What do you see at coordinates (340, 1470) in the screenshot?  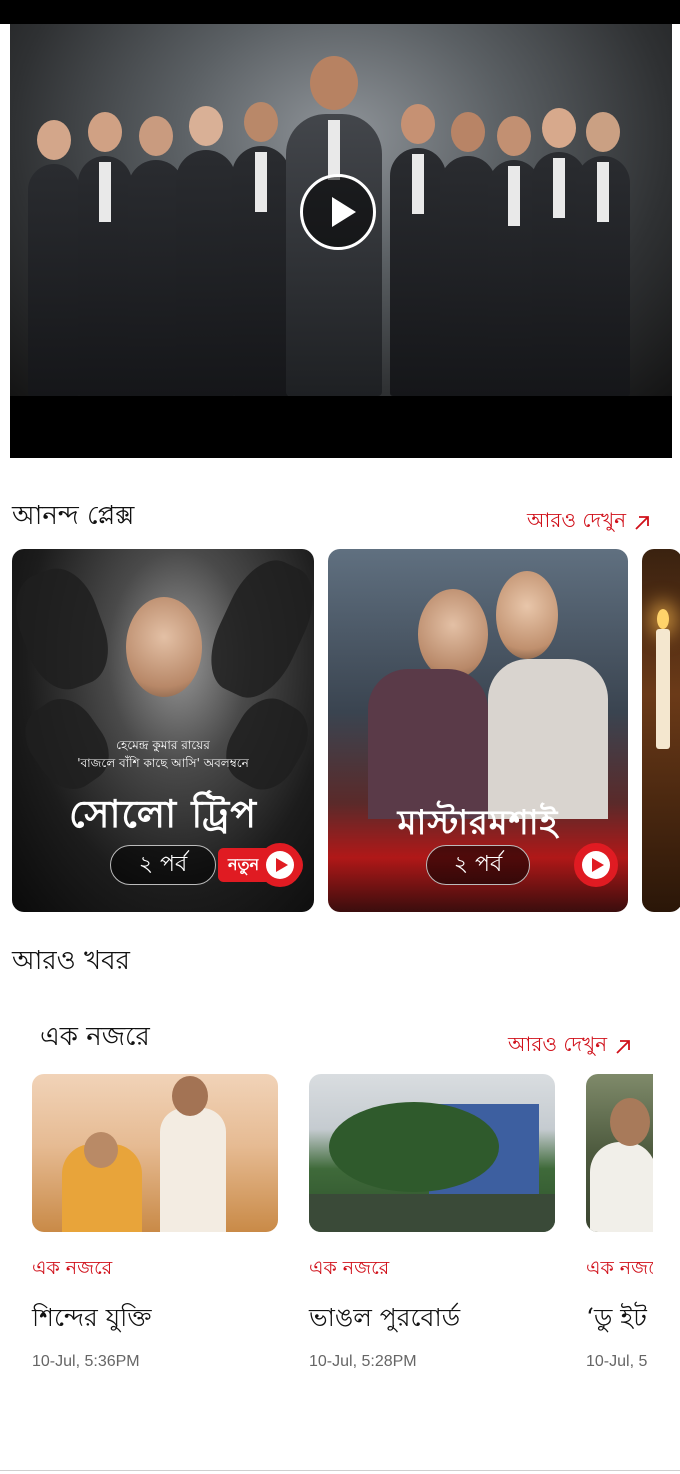 I see `bottom-divider` at bounding box center [340, 1470].